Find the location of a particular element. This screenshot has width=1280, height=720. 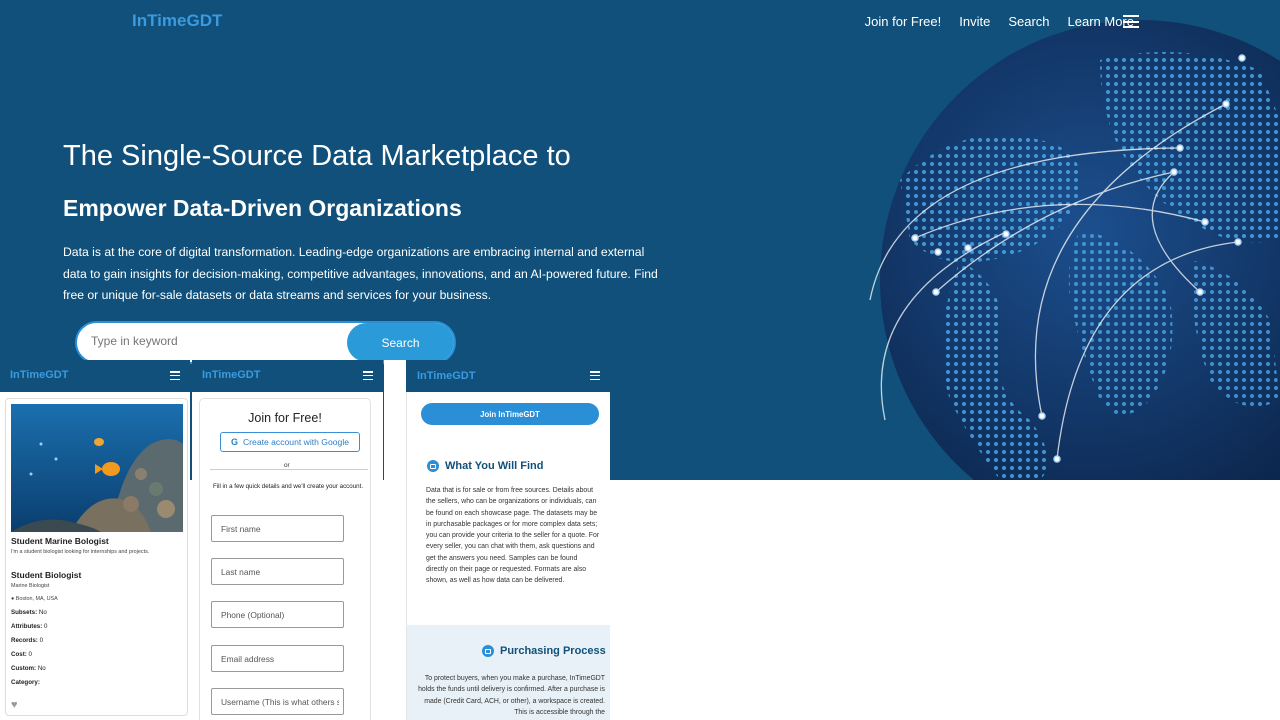

field-row: Records: 0 is located at coordinates (27, 640).